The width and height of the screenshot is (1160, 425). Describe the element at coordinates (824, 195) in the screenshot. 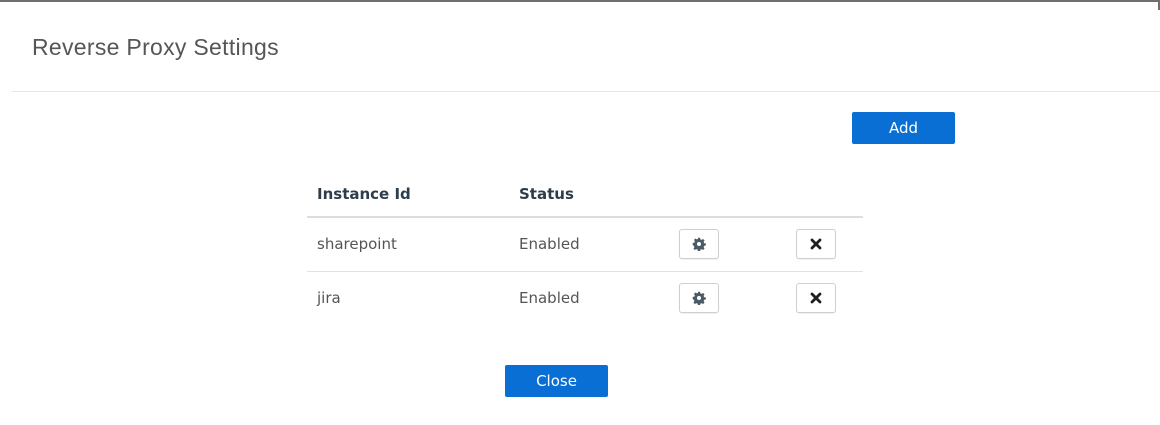

I see `column-header-delete` at that location.